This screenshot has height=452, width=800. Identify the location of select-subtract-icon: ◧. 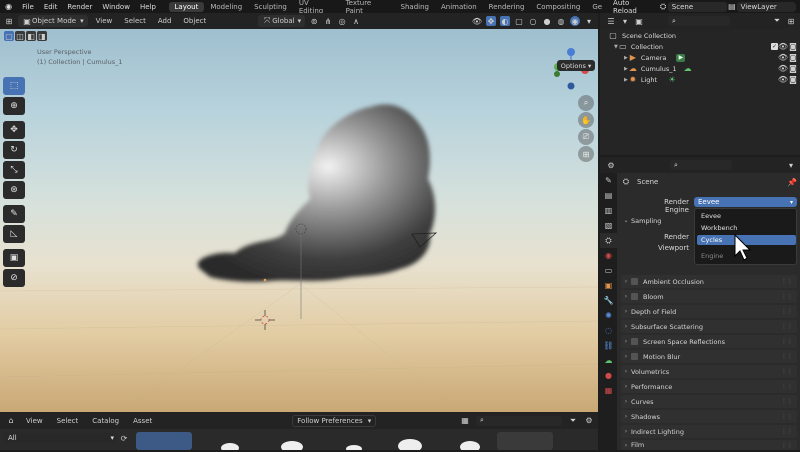
(31, 36).